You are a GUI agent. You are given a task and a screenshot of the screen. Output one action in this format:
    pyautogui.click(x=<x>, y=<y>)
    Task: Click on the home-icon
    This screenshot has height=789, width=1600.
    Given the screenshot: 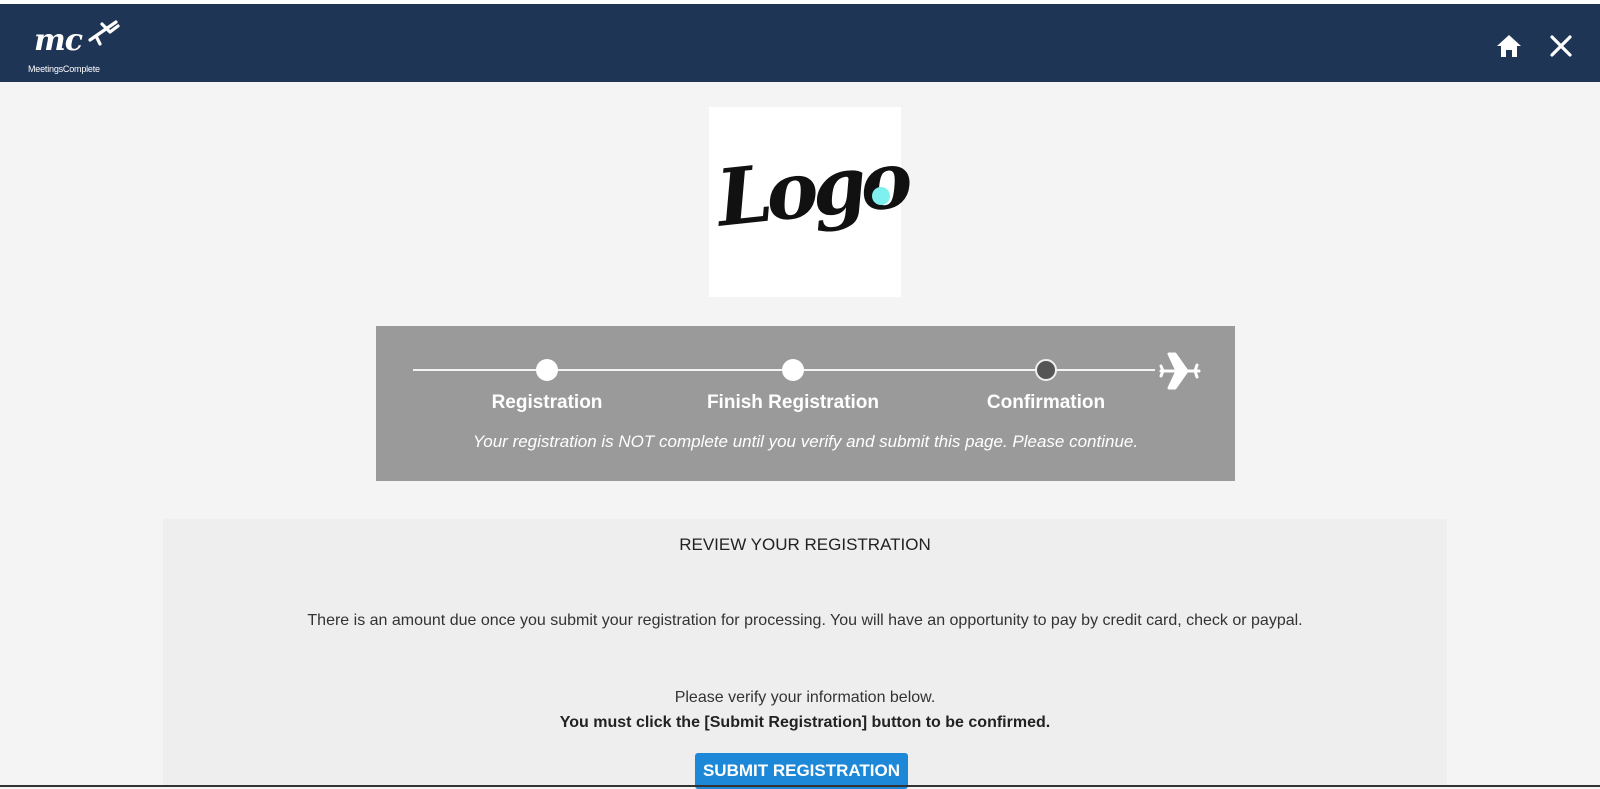 What is the action you would take?
    pyautogui.click(x=1509, y=46)
    